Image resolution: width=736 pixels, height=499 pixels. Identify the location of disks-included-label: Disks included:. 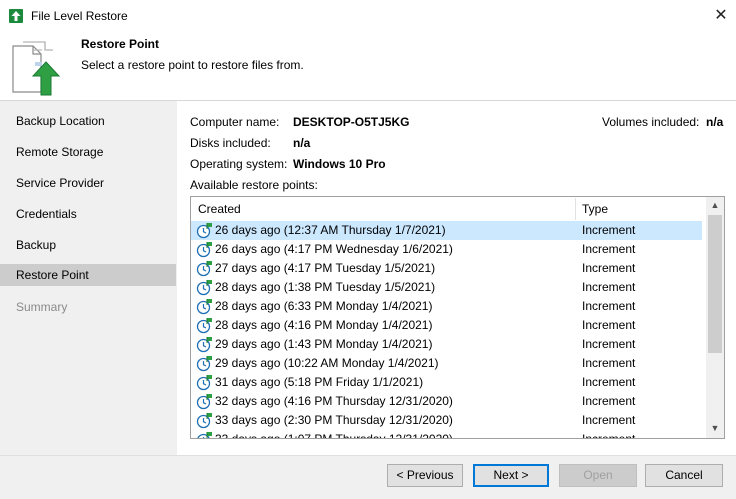
(230, 143).